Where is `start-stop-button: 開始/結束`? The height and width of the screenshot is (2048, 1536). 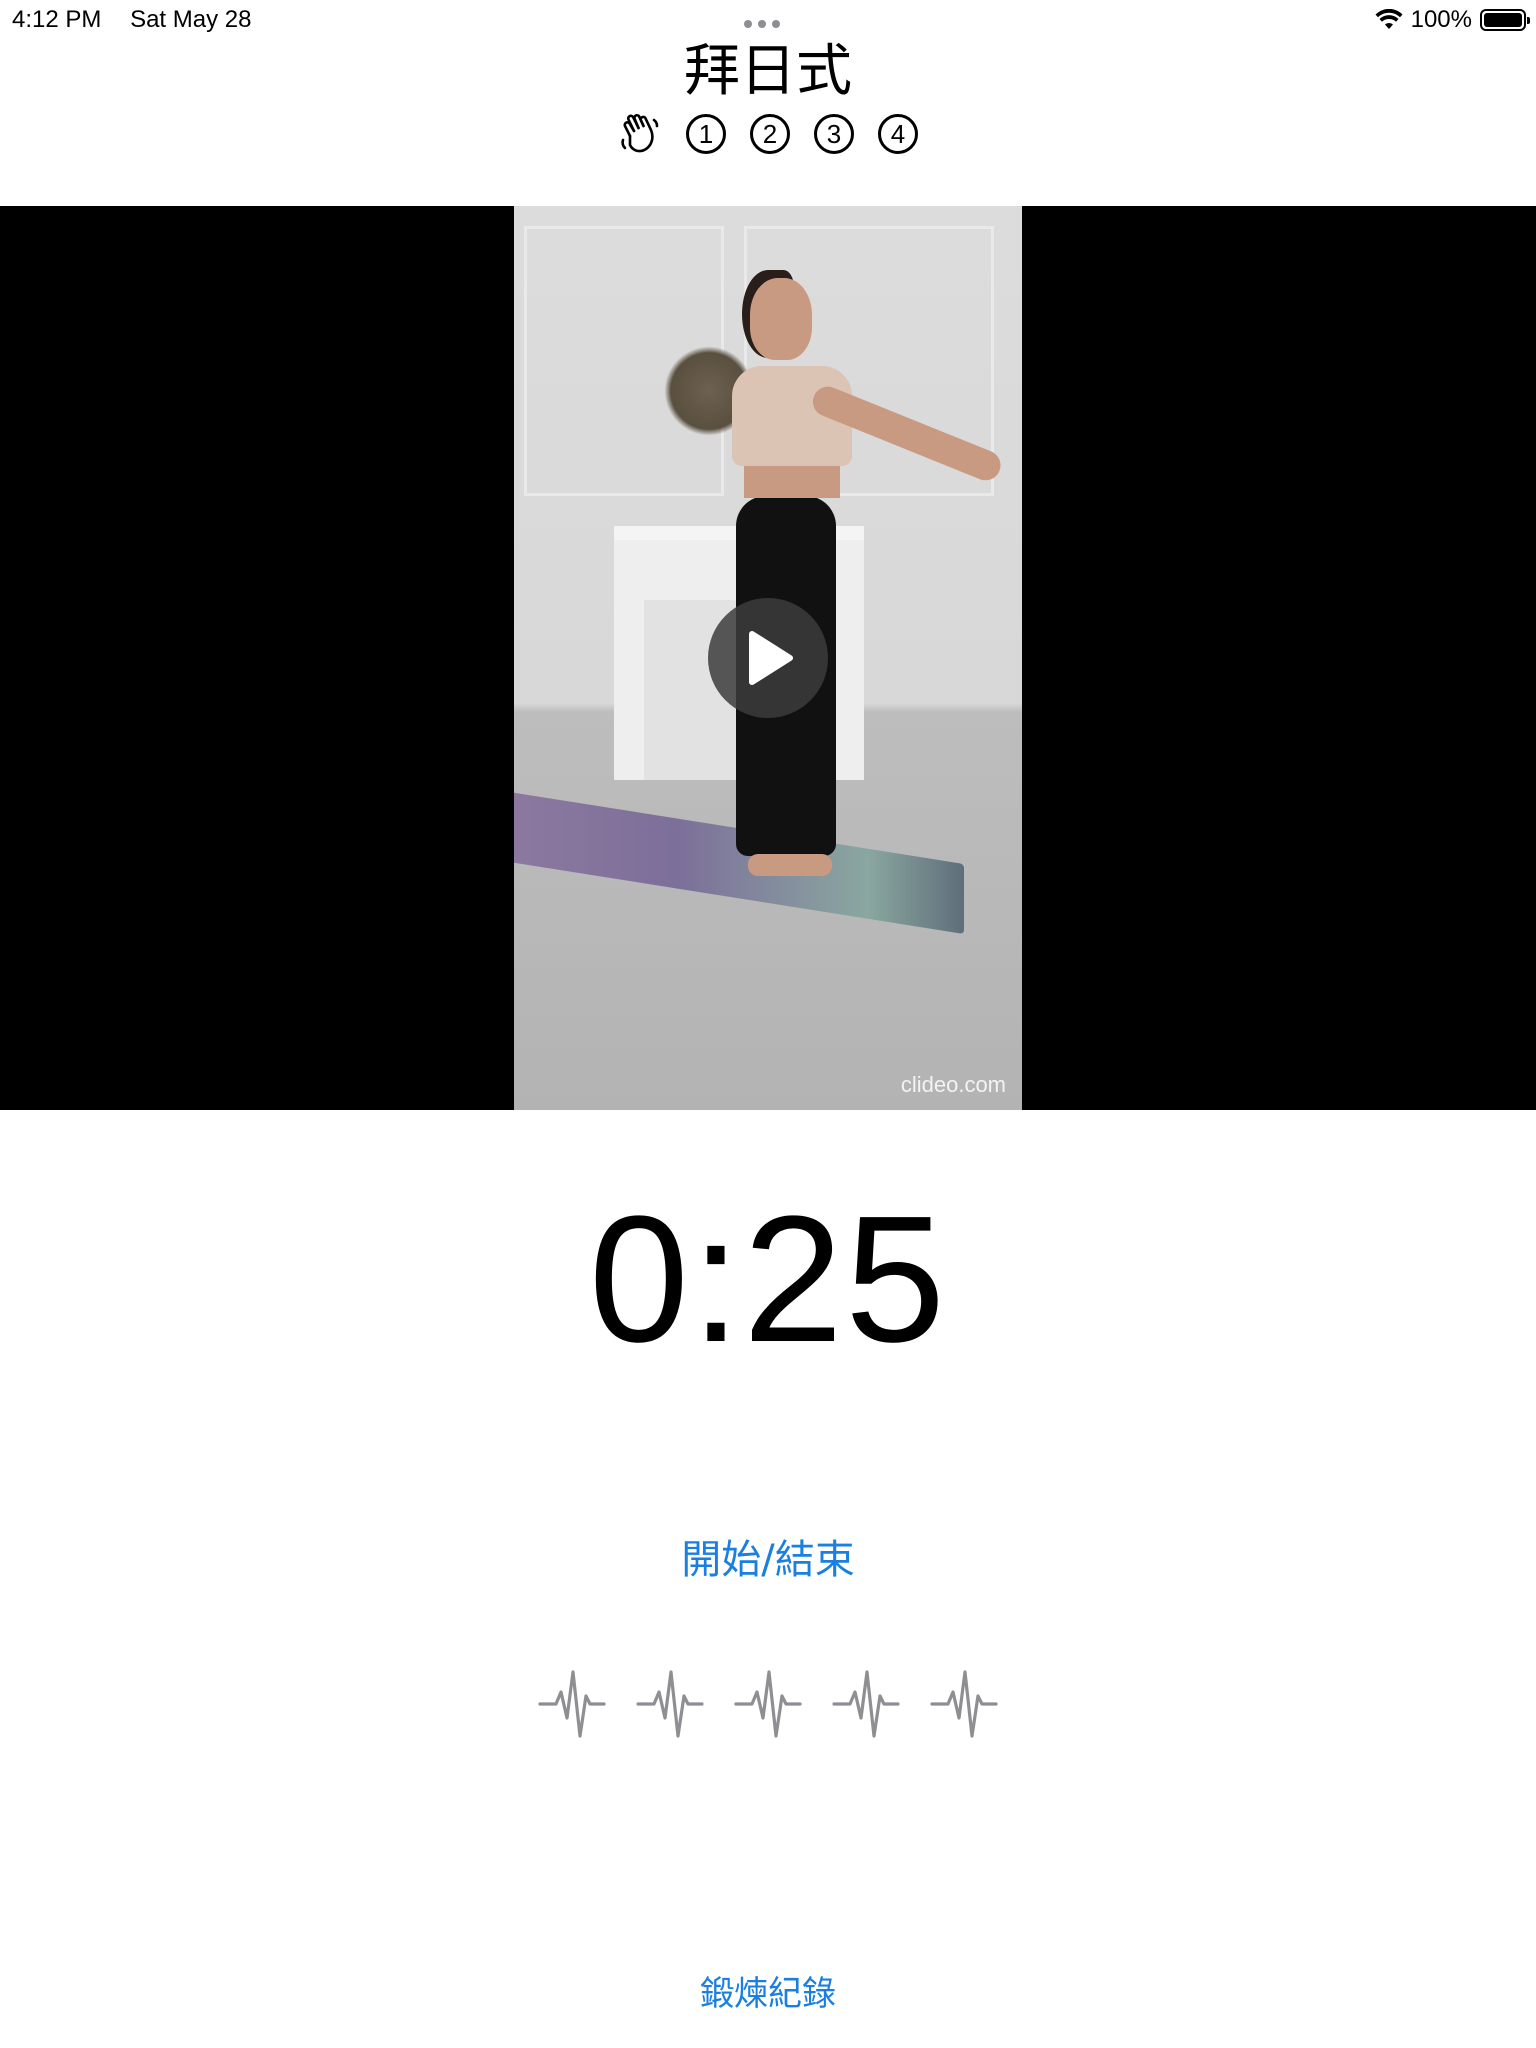
start-stop-button: 開始/結束 is located at coordinates (768, 1560).